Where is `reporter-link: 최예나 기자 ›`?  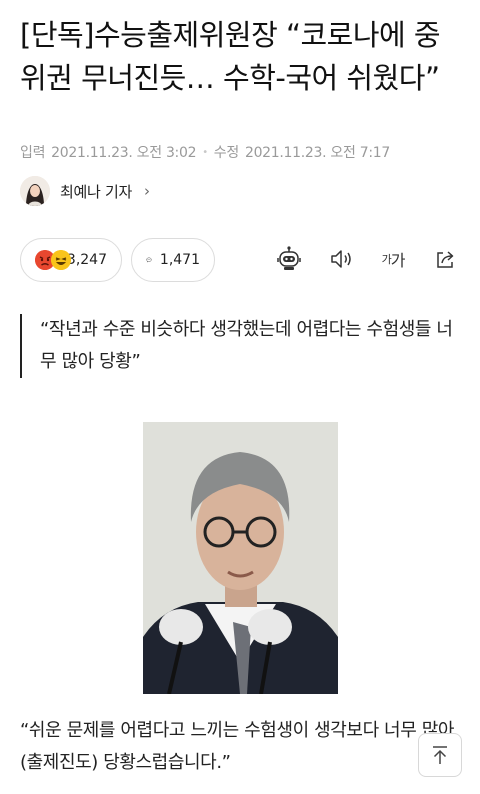
reporter-link: 최예나 기자 › is located at coordinates (85, 191).